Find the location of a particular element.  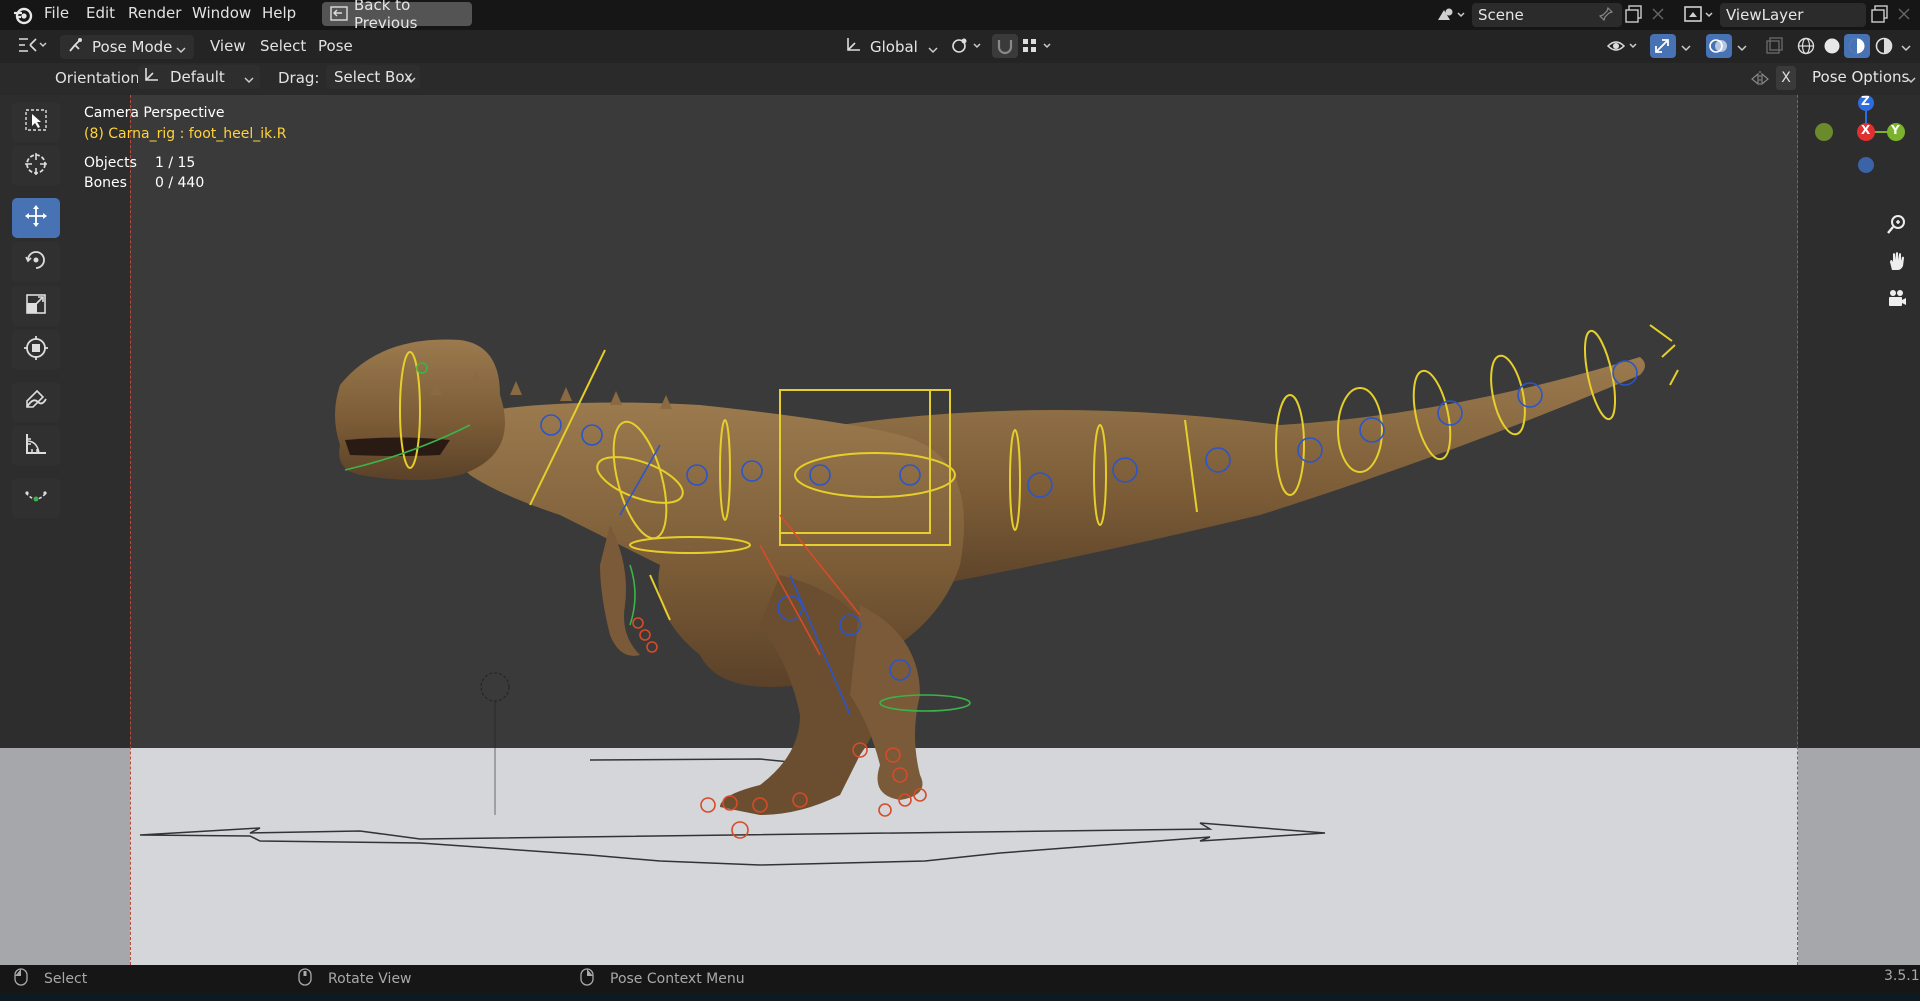

overlays-toggle-icon is located at coordinates (1719, 46).